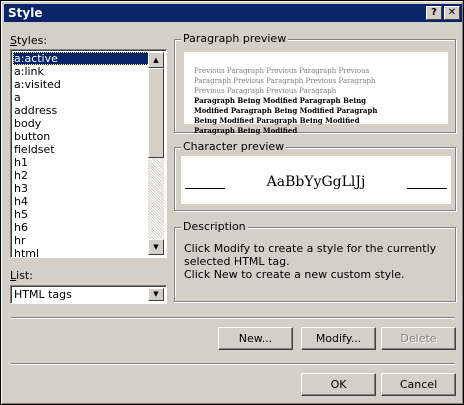 The image size is (464, 405). I want to click on scroll-down-icon: ▼, so click(156, 247).